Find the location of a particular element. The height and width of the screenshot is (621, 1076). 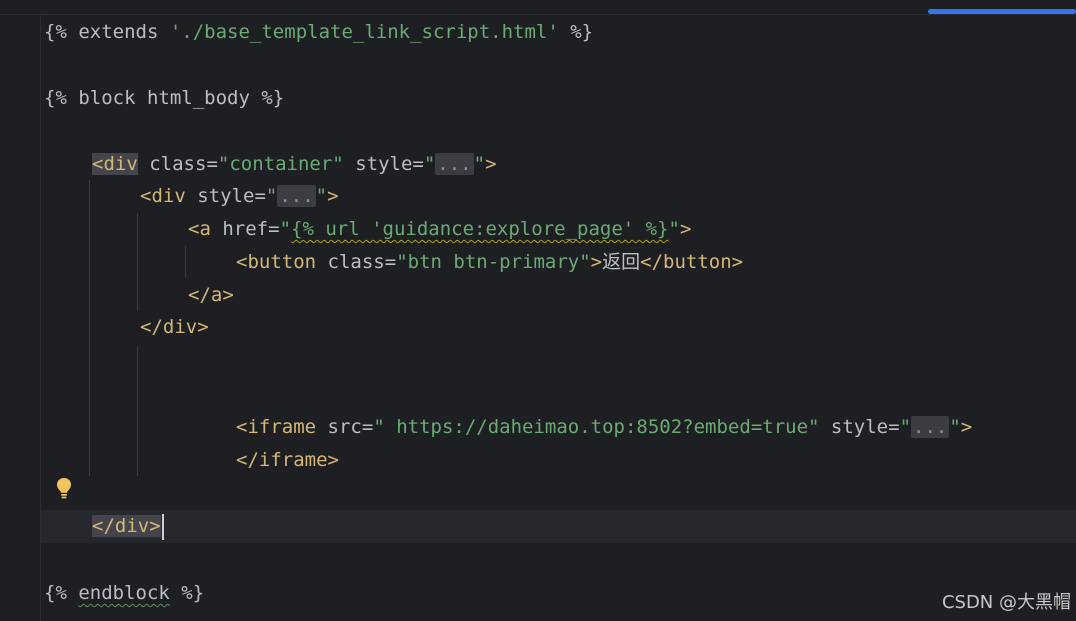

code-line-5: <div class="container" style="... "> is located at coordinates (294, 164).